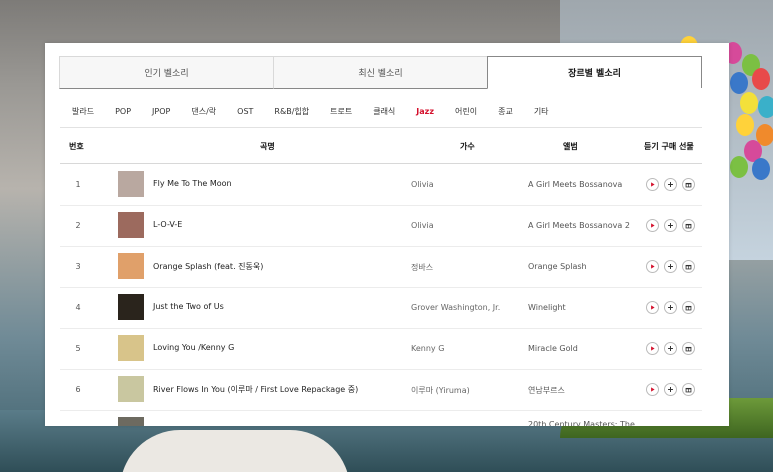 The image size is (773, 472). Describe the element at coordinates (78, 389) in the screenshot. I see `row-number: 6` at that location.